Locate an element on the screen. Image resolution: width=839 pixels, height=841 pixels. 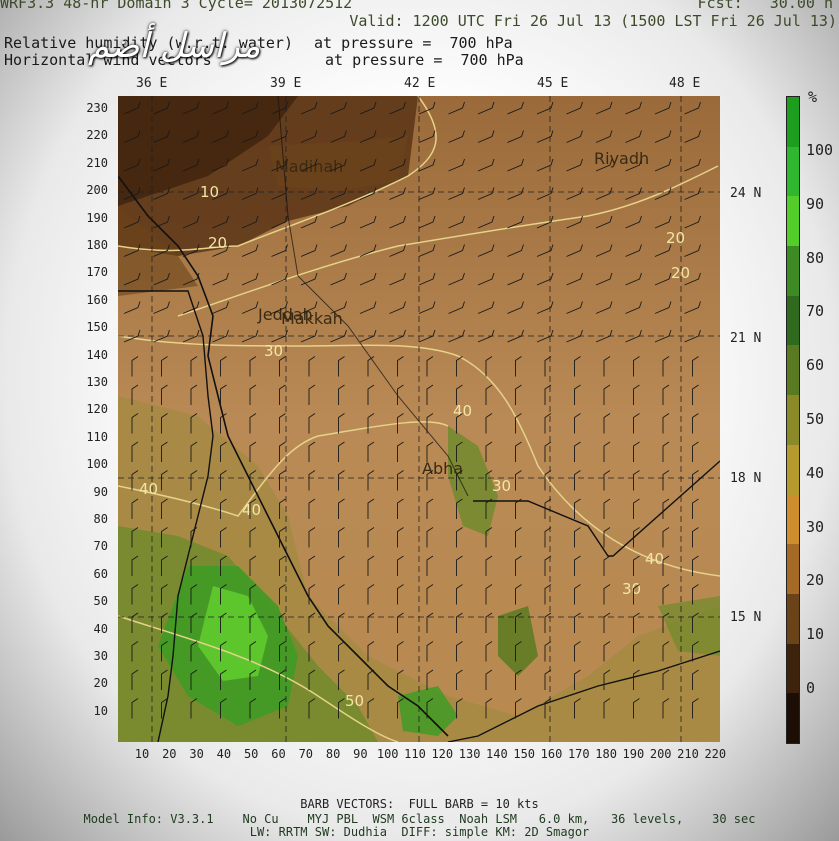
contour-label-40a: 40 is located at coordinates (462, 411).